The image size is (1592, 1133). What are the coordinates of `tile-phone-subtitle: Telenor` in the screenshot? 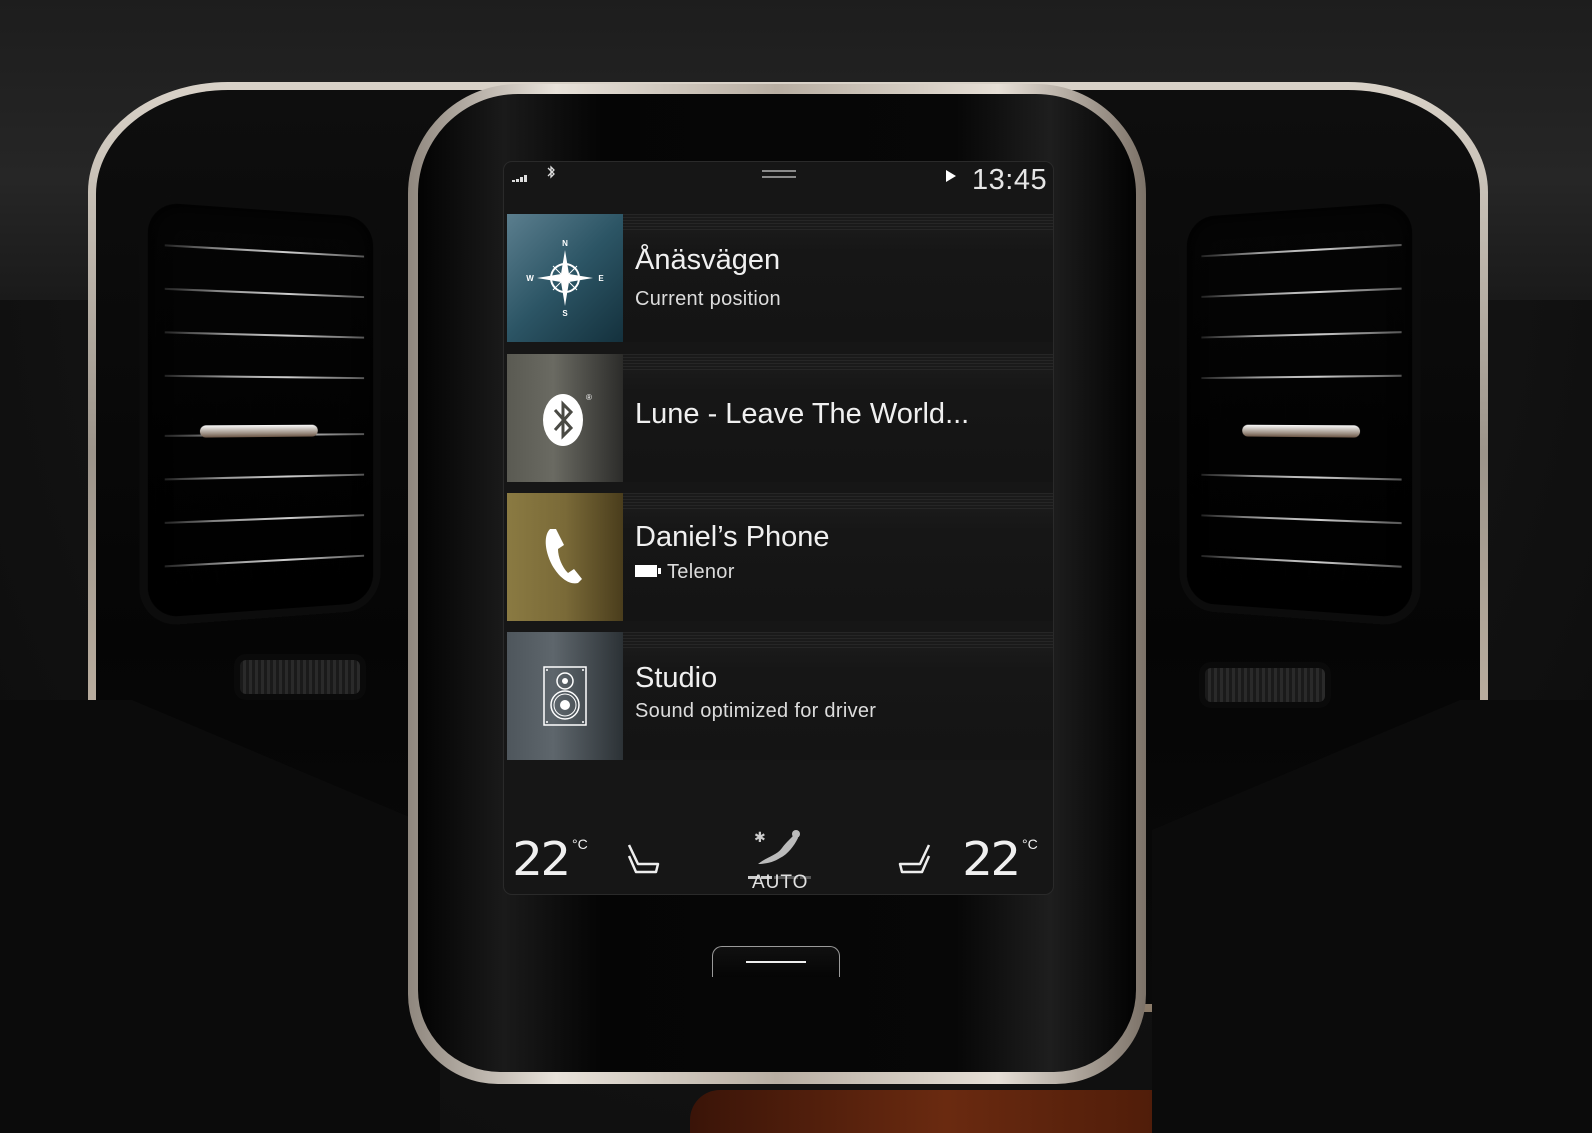 It's located at (685, 572).